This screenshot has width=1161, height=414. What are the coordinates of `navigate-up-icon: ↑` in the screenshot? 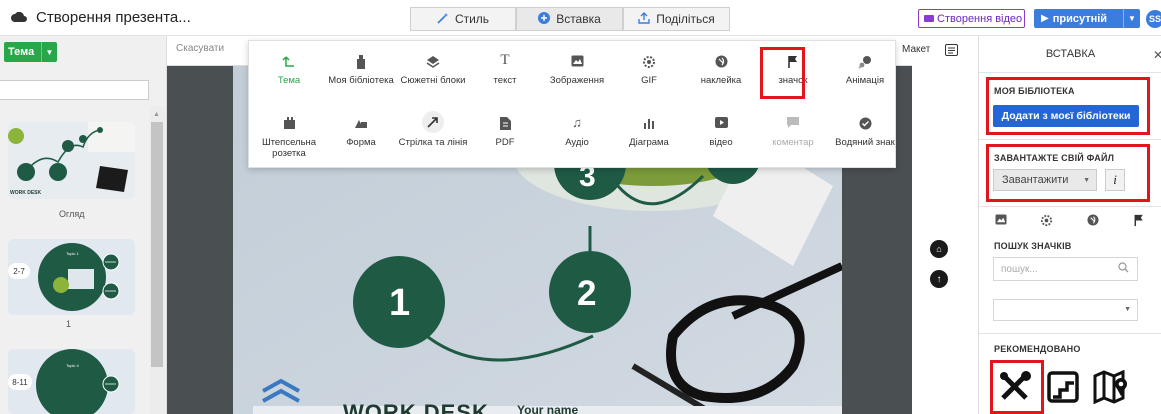 It's located at (939, 279).